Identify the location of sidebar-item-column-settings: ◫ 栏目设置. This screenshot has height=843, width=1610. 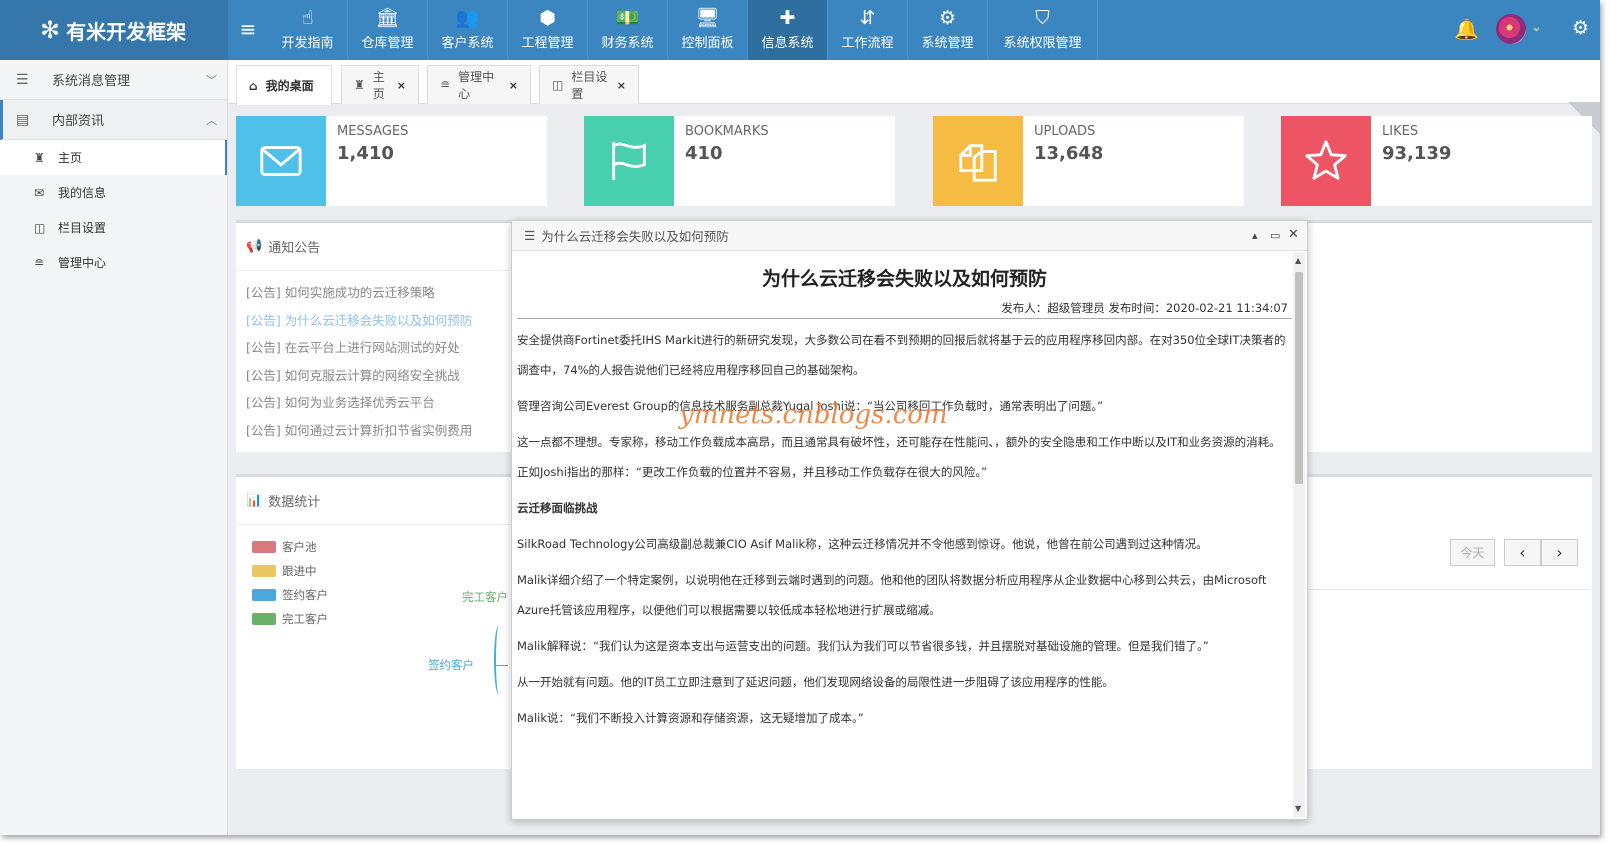
(113, 227).